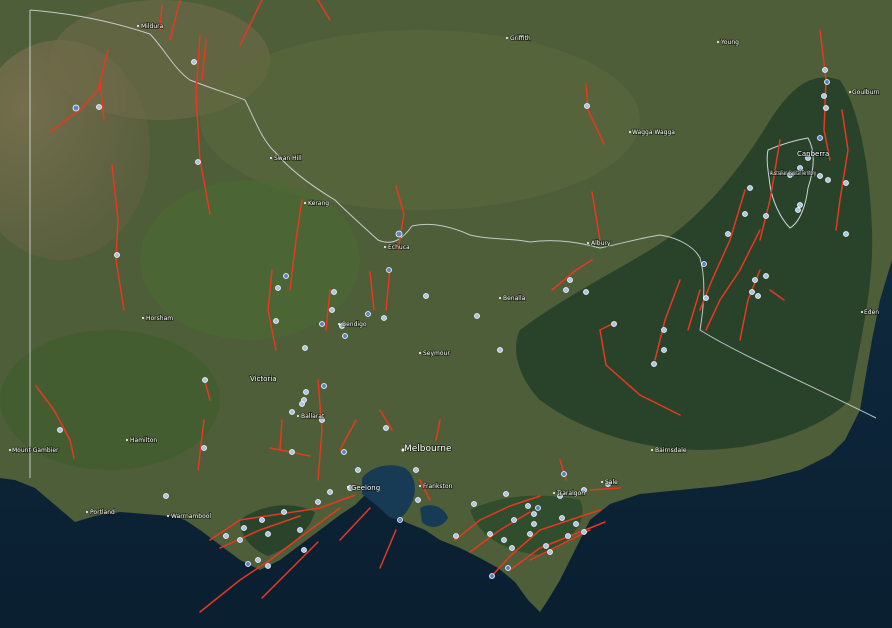  What do you see at coordinates (520, 38) in the screenshot?
I see `place-griffith: Griffith` at bounding box center [520, 38].